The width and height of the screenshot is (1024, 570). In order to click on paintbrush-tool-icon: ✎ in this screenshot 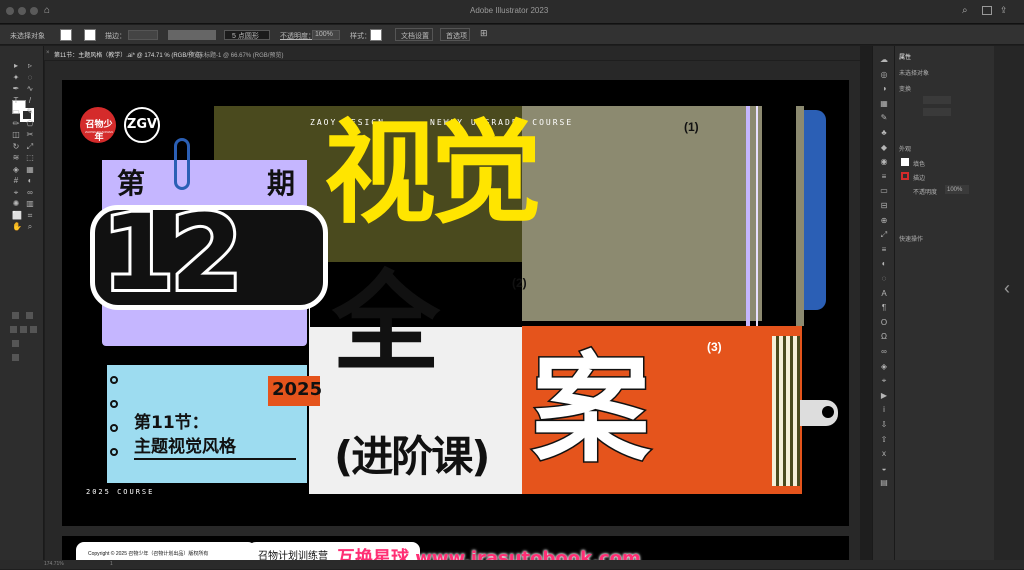, I will do `click(30, 112)`.